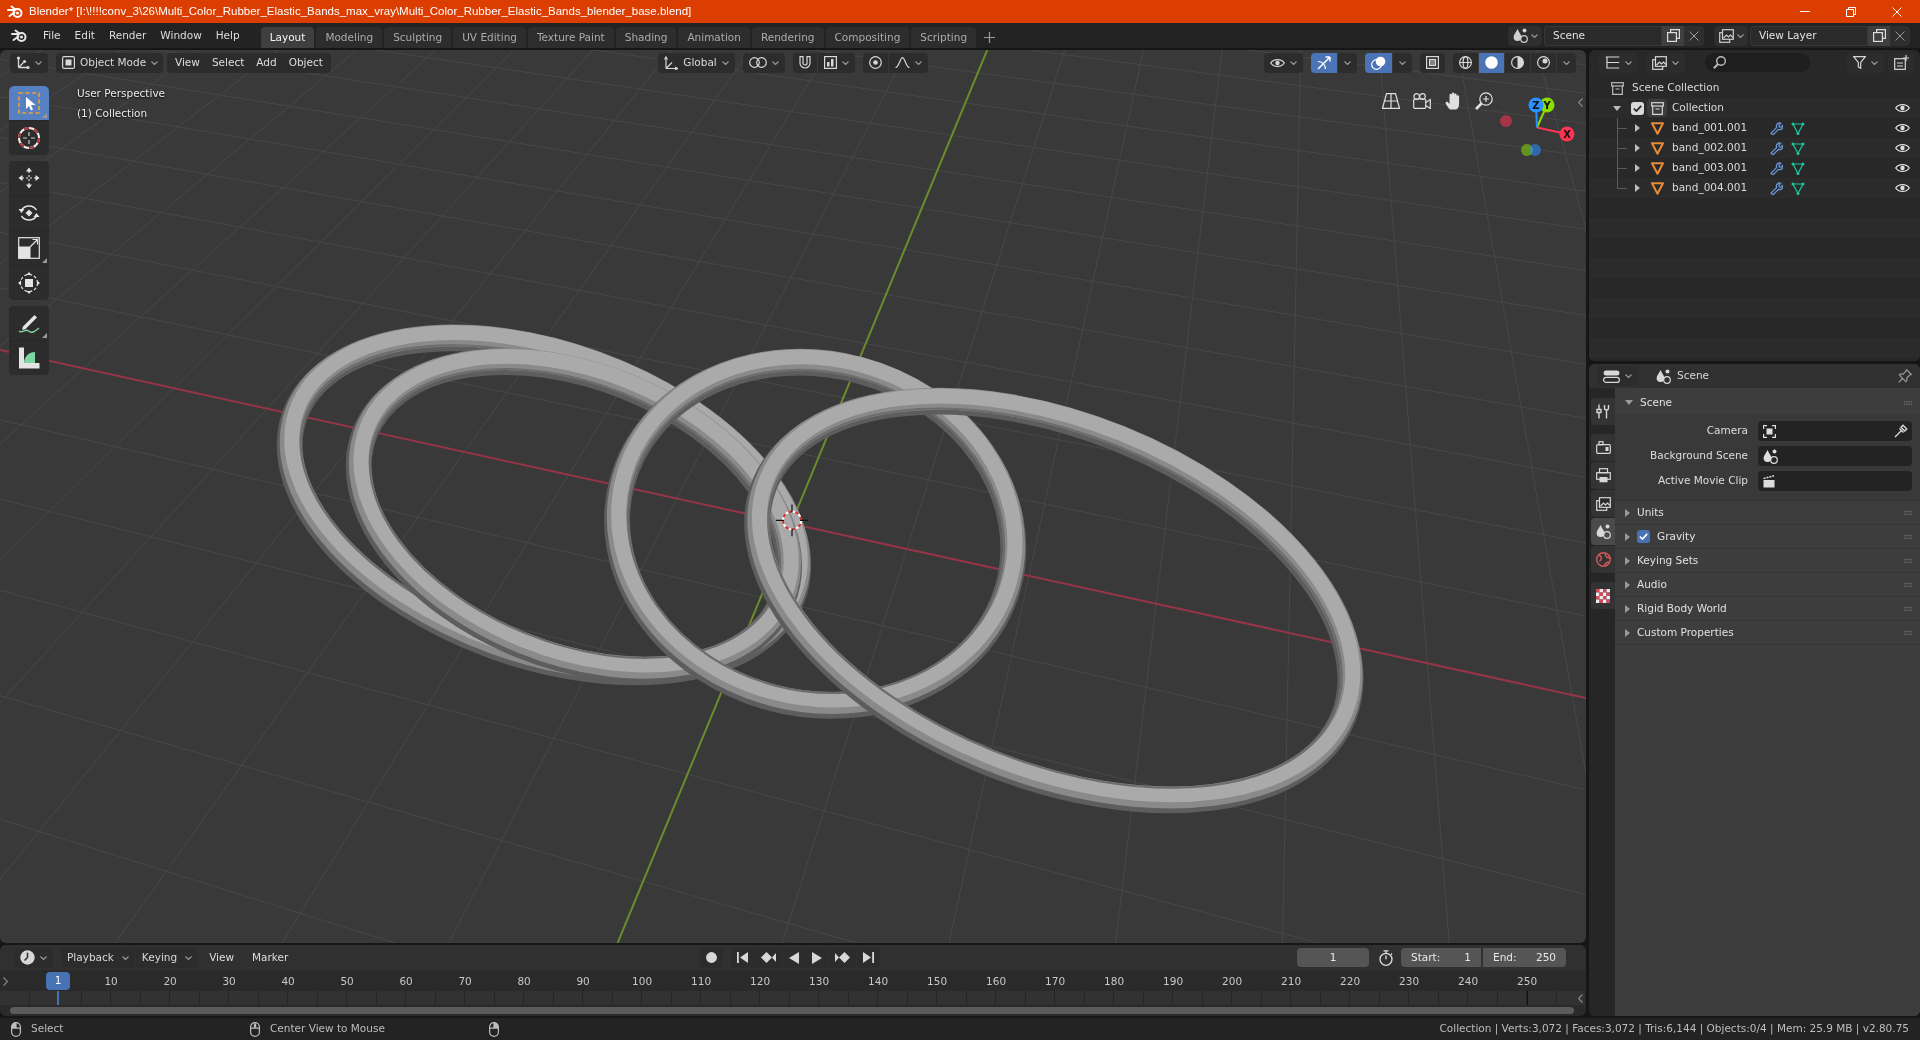 This screenshot has height=1040, width=1920. What do you see at coordinates (1603, 35) in the screenshot?
I see `scene-name-field: Scene` at bounding box center [1603, 35].